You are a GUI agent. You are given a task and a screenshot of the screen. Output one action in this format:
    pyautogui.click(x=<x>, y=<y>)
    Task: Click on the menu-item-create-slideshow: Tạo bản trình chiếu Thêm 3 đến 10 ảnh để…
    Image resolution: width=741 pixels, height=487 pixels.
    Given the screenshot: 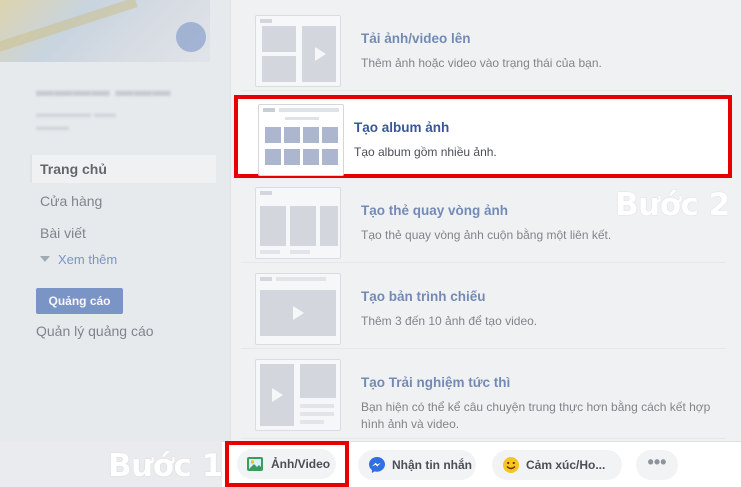 What is the action you would take?
    pyautogui.click(x=483, y=308)
    